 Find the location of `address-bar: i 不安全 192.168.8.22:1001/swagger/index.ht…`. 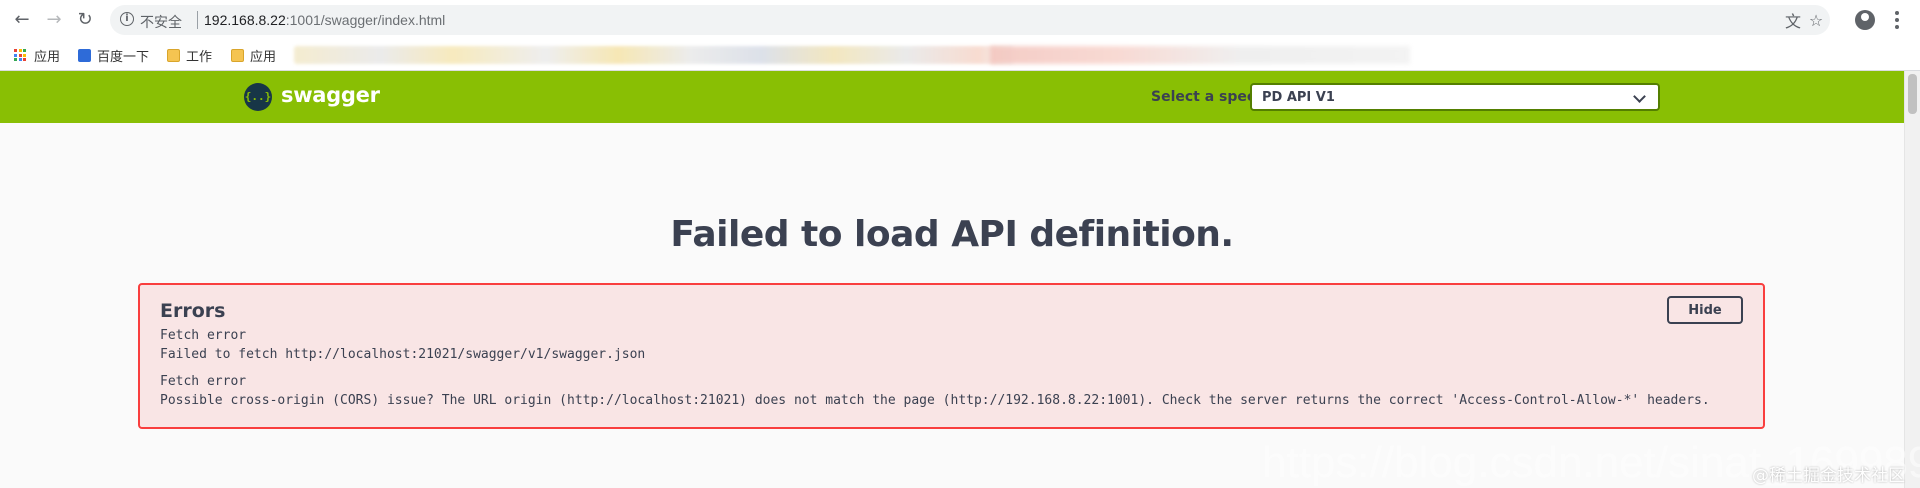

address-bar: i 不安全 192.168.8.22:1001/swagger/index.ht… is located at coordinates (970, 20).